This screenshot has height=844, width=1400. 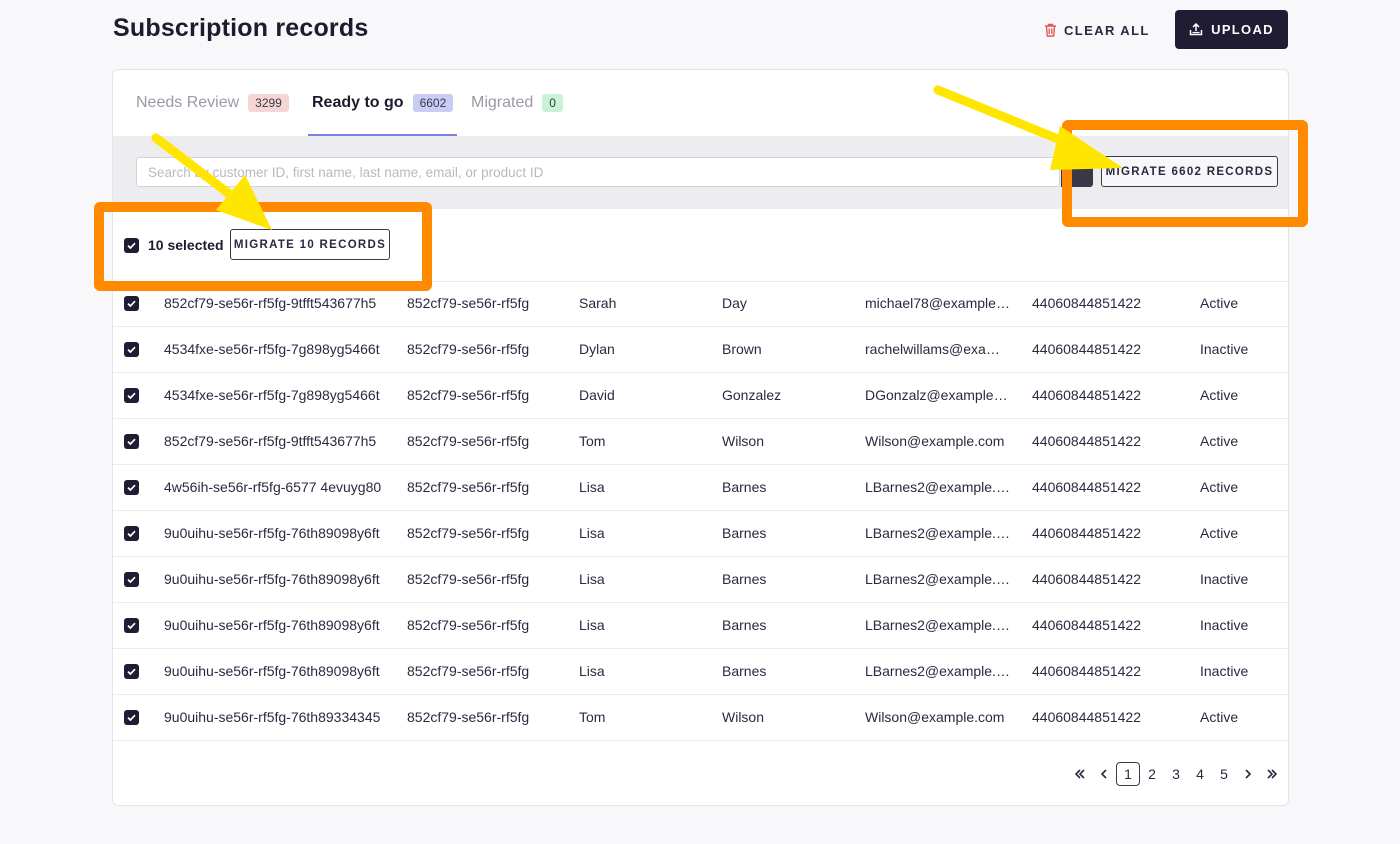 What do you see at coordinates (188, 102) in the screenshot?
I see `tab-label: Needs Review` at bounding box center [188, 102].